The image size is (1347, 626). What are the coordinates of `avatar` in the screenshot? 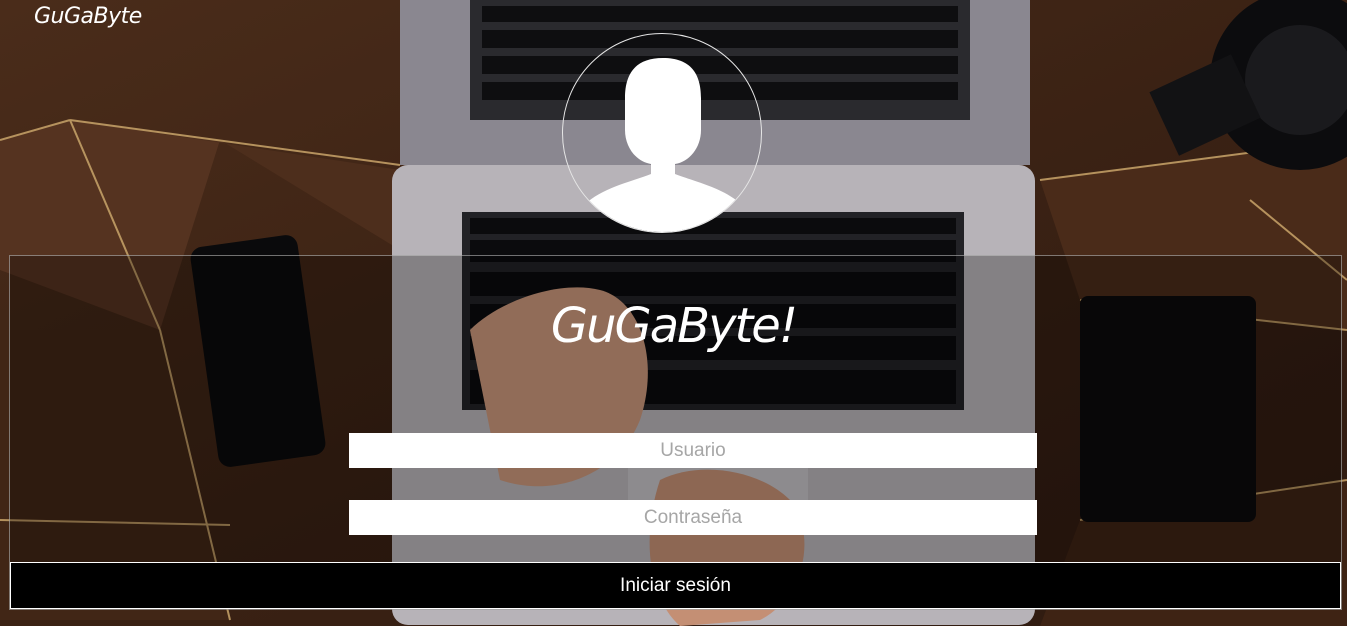 It's located at (662, 133).